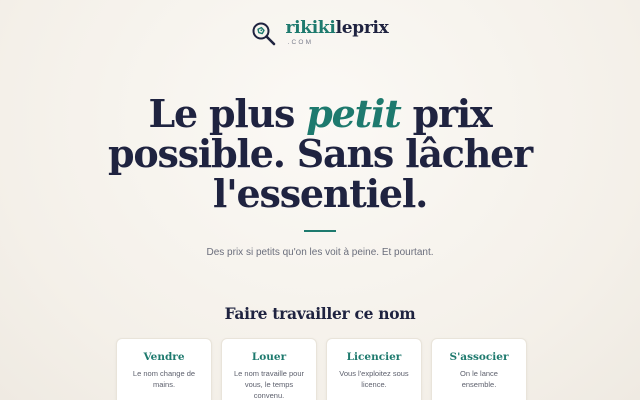 The height and width of the screenshot is (400, 640). I want to click on logo-name-part2: leprix, so click(362, 28).